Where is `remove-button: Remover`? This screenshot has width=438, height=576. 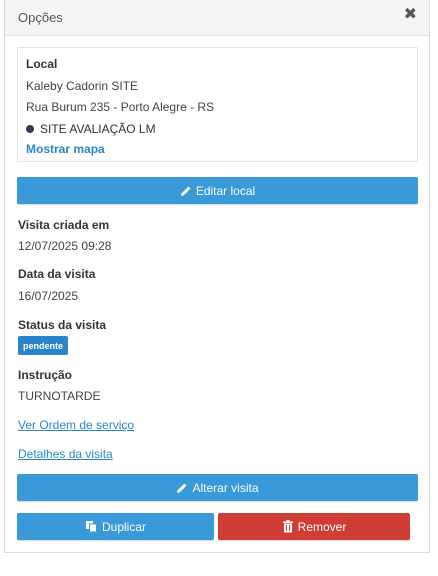 remove-button: Remover is located at coordinates (314, 526).